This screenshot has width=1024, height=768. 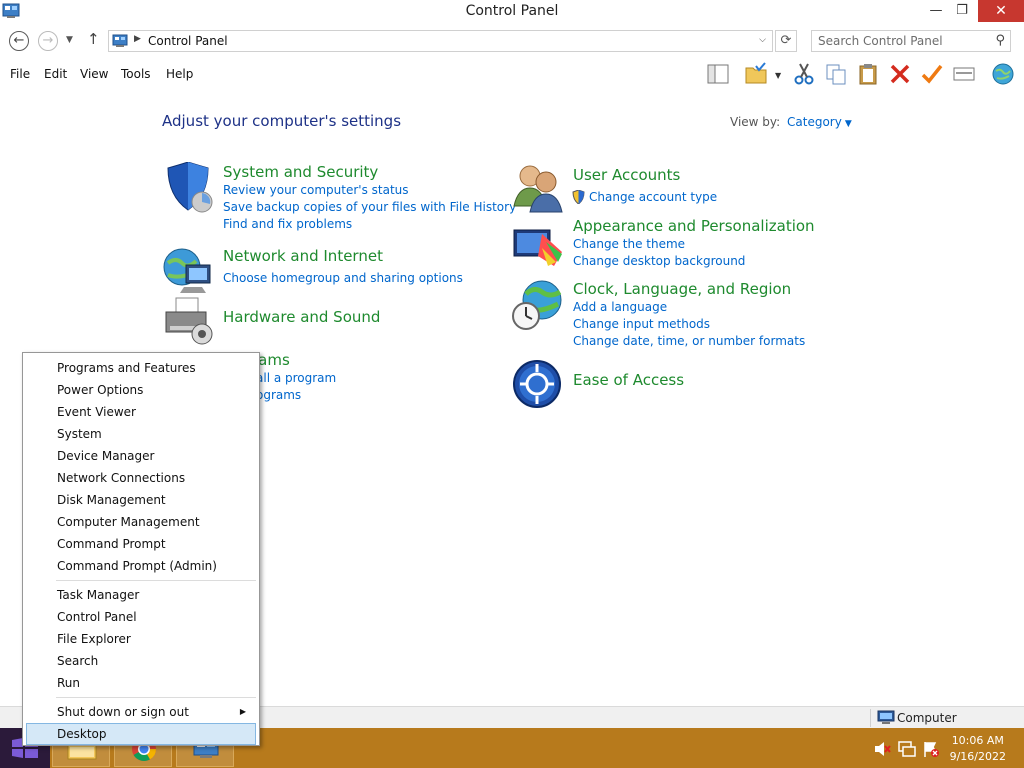 What do you see at coordinates (141, 566) in the screenshot?
I see `menu-item-command-prompt-admin: Command Prompt (Admin)` at bounding box center [141, 566].